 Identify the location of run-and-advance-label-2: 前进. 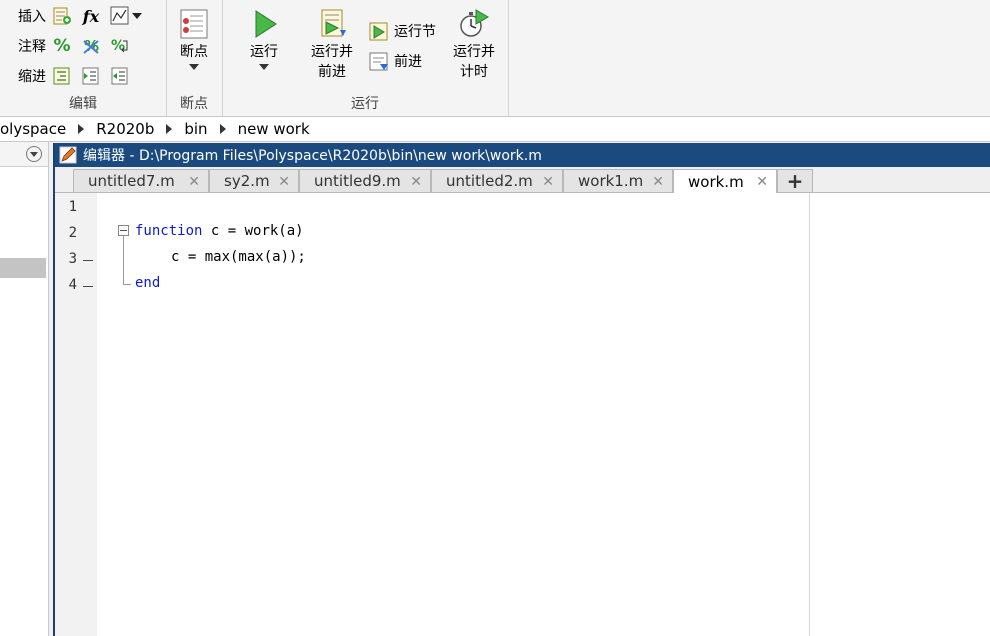
(332, 72).